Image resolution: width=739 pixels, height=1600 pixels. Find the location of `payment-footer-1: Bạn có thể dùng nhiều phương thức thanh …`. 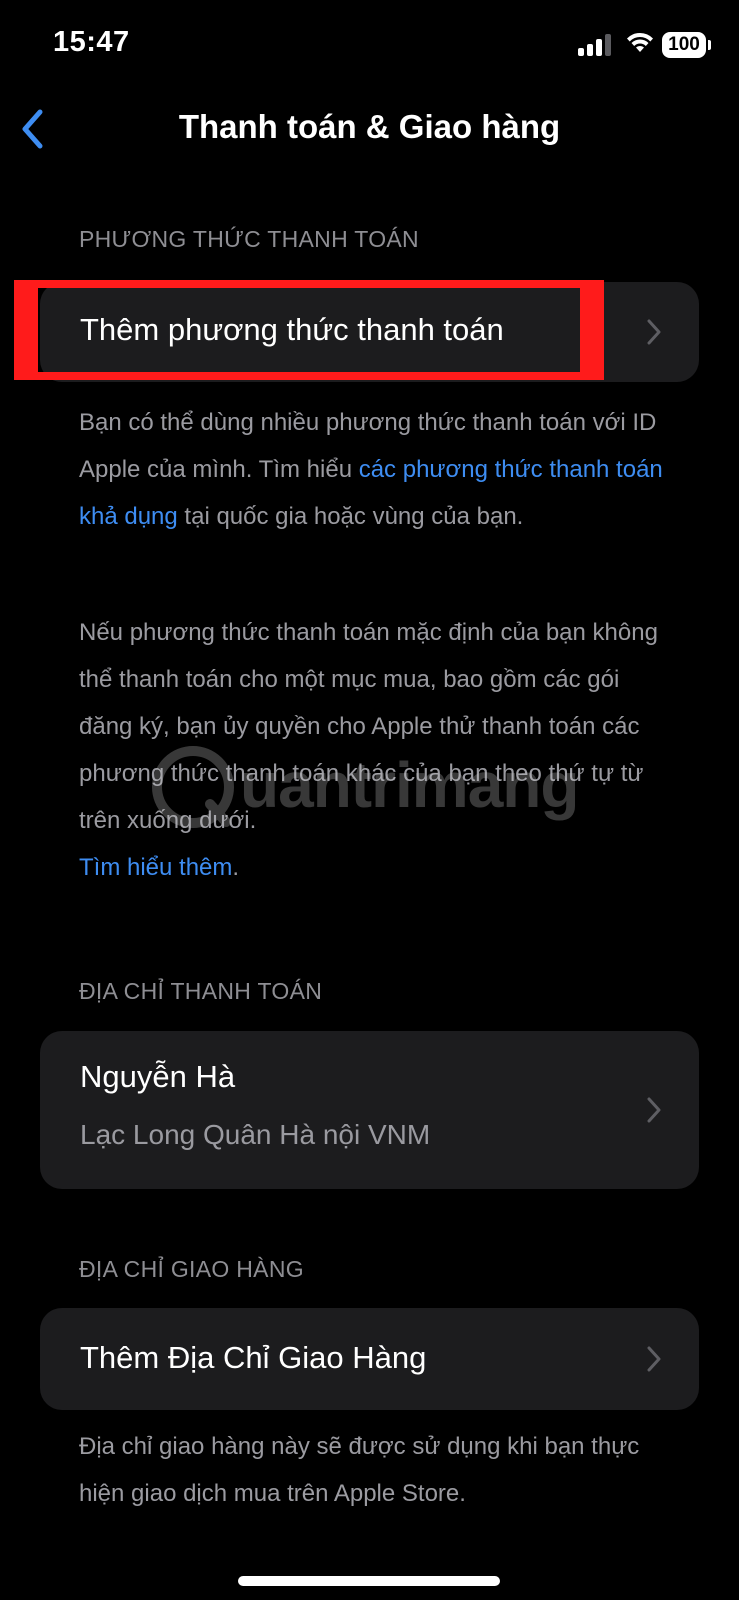

payment-footer-1: Bạn có thể dùng nhiều phương thức thanh … is located at coordinates (371, 469).